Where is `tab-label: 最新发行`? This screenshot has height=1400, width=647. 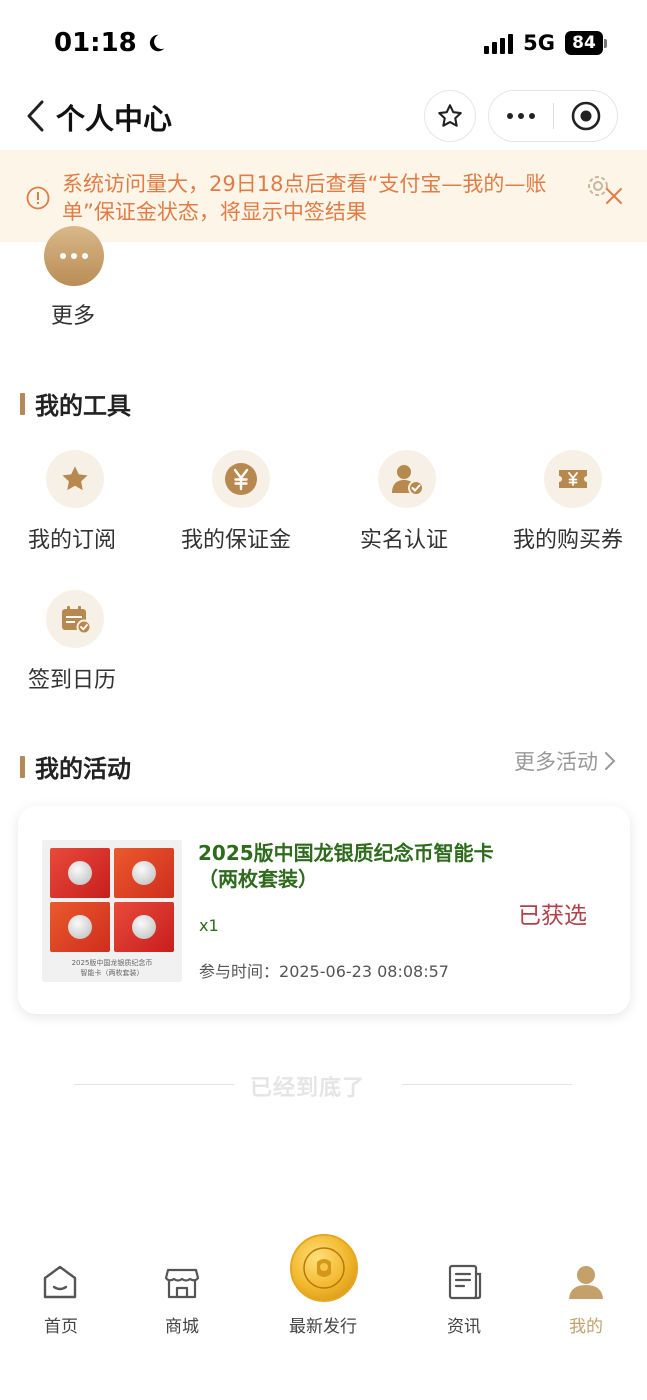 tab-label: 最新发行 is located at coordinates (323, 1327).